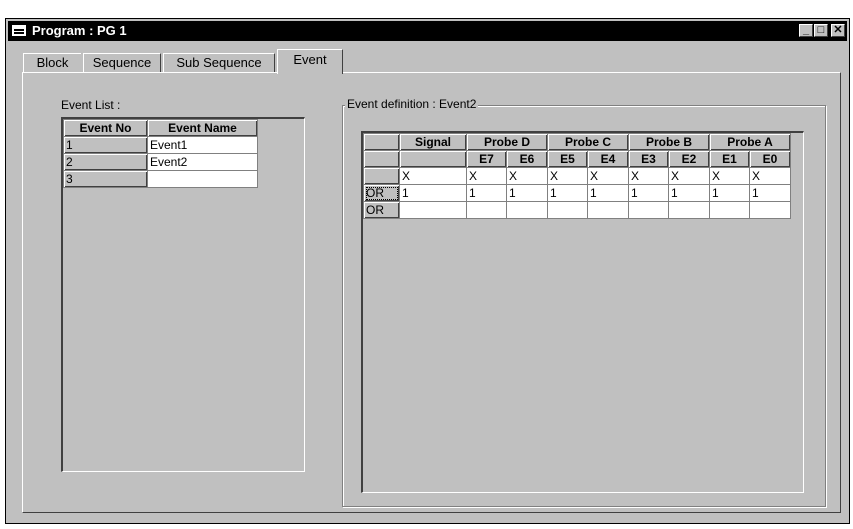 This screenshot has height=529, width=853. I want to click on column-header-probe-d: Probe D, so click(507, 142).